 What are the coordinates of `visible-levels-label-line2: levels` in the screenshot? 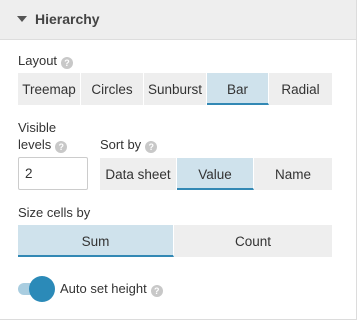 It's located at (35, 144).